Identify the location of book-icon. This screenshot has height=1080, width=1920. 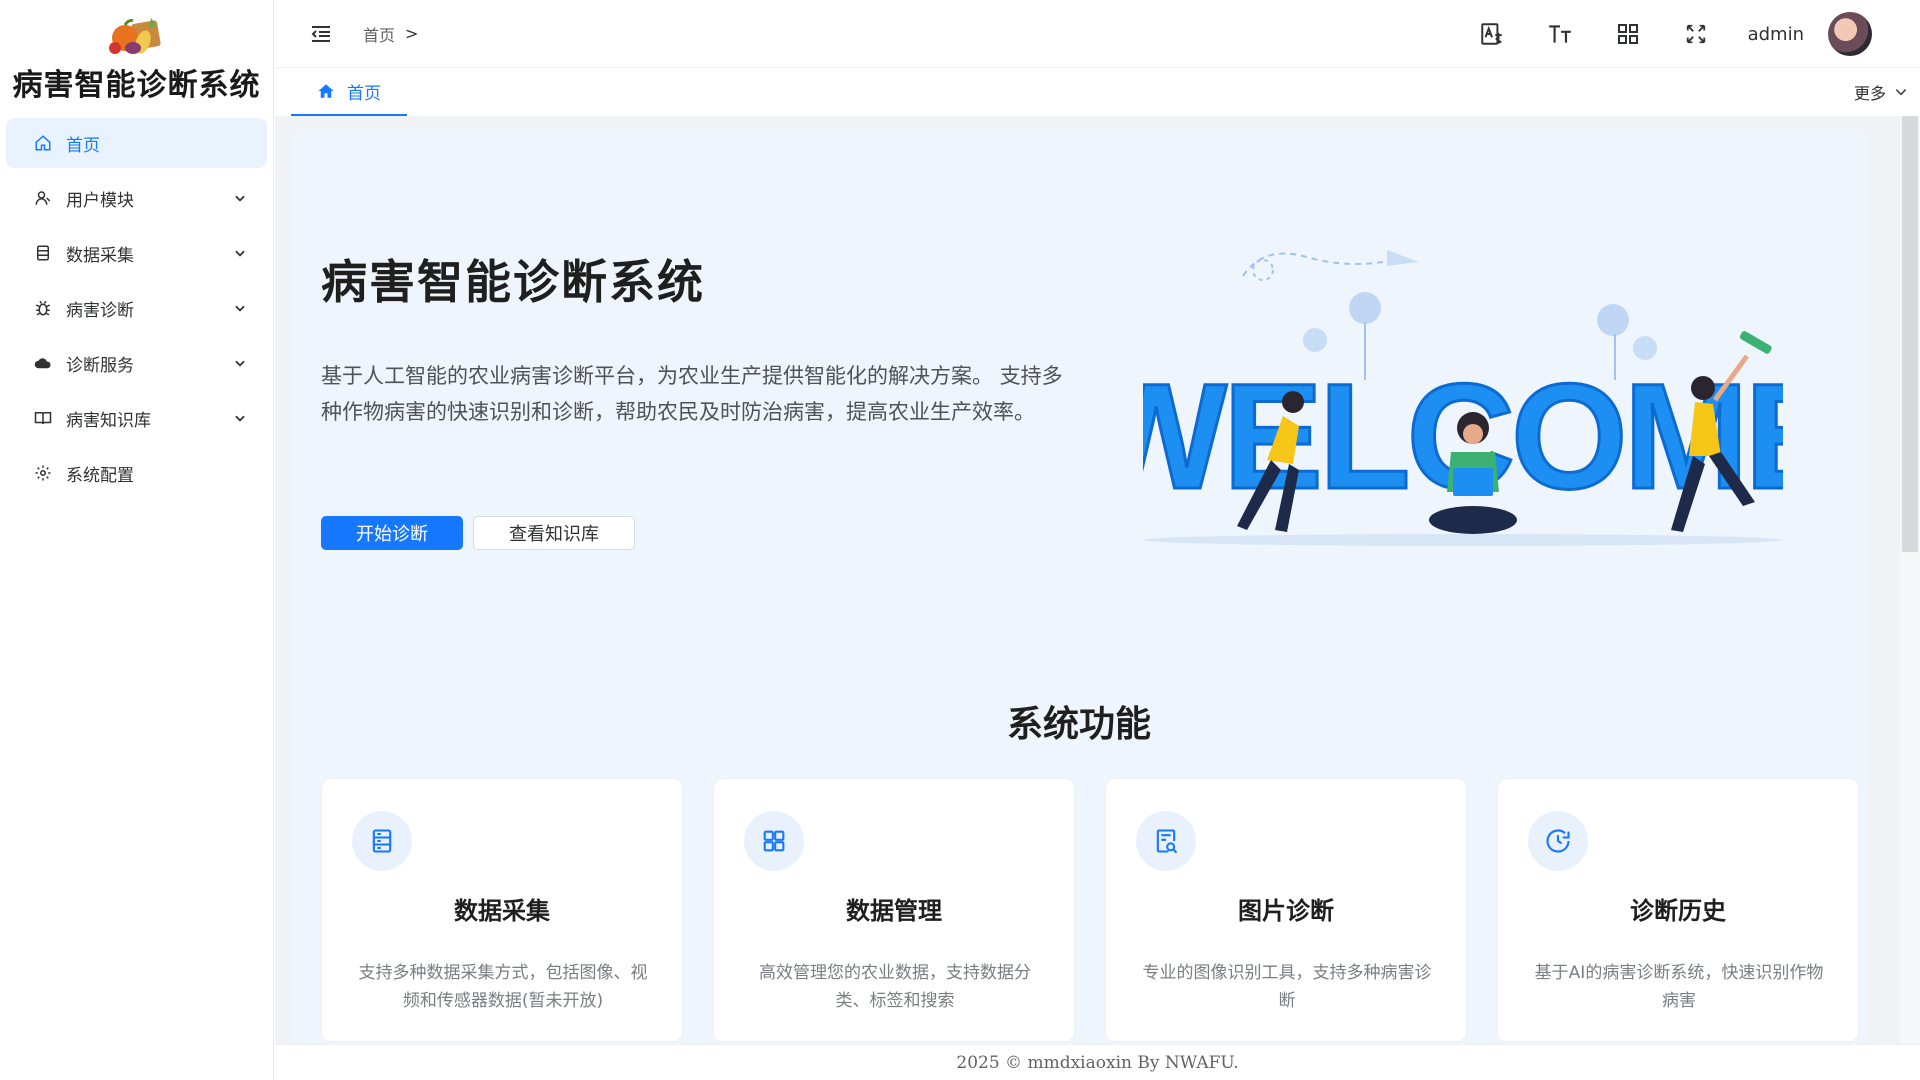
(43, 418).